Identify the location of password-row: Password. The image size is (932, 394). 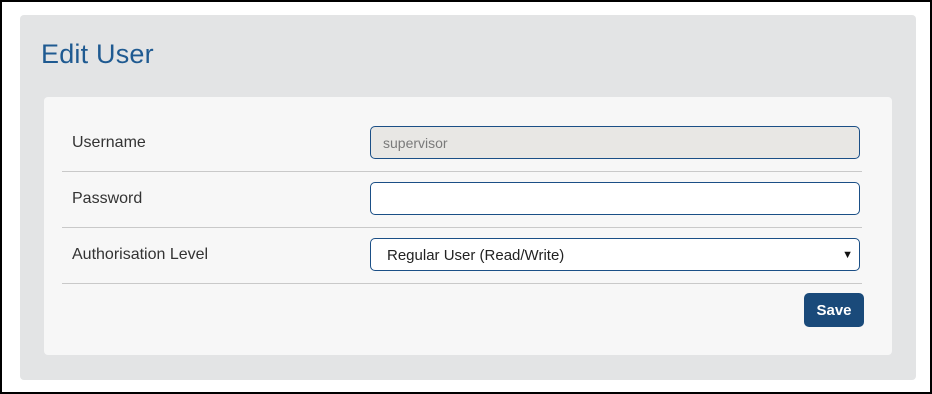
(462, 199).